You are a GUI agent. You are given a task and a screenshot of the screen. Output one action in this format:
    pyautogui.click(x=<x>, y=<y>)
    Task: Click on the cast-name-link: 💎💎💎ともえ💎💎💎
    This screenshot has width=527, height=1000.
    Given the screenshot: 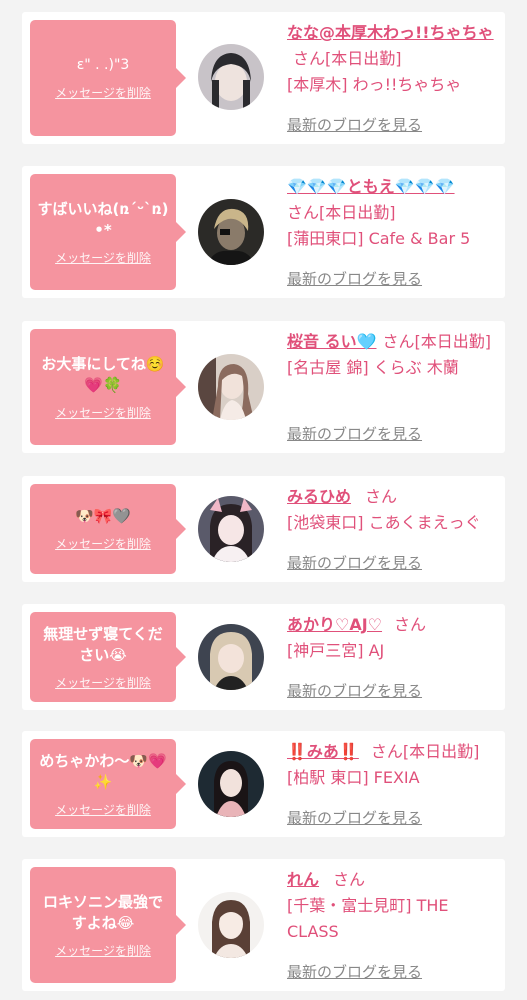 What is the action you would take?
    pyautogui.click(x=371, y=186)
    